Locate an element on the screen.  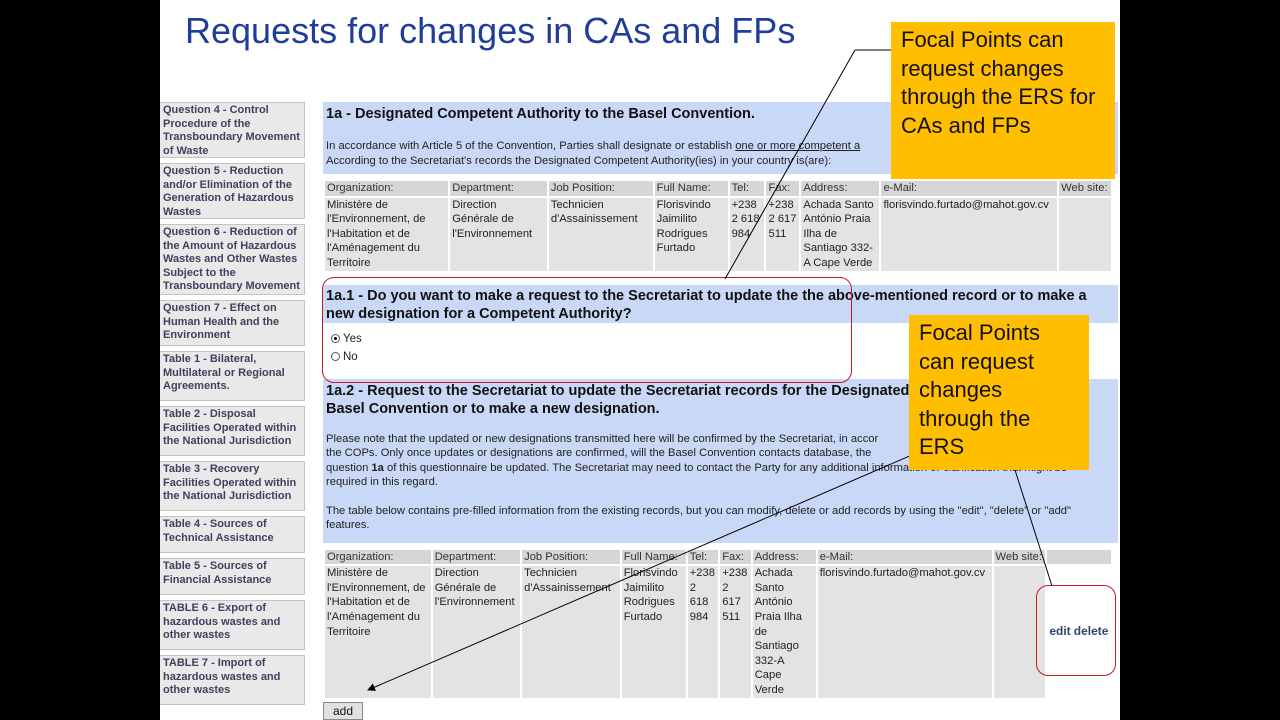
cell-website is located at coordinates (1085, 234).